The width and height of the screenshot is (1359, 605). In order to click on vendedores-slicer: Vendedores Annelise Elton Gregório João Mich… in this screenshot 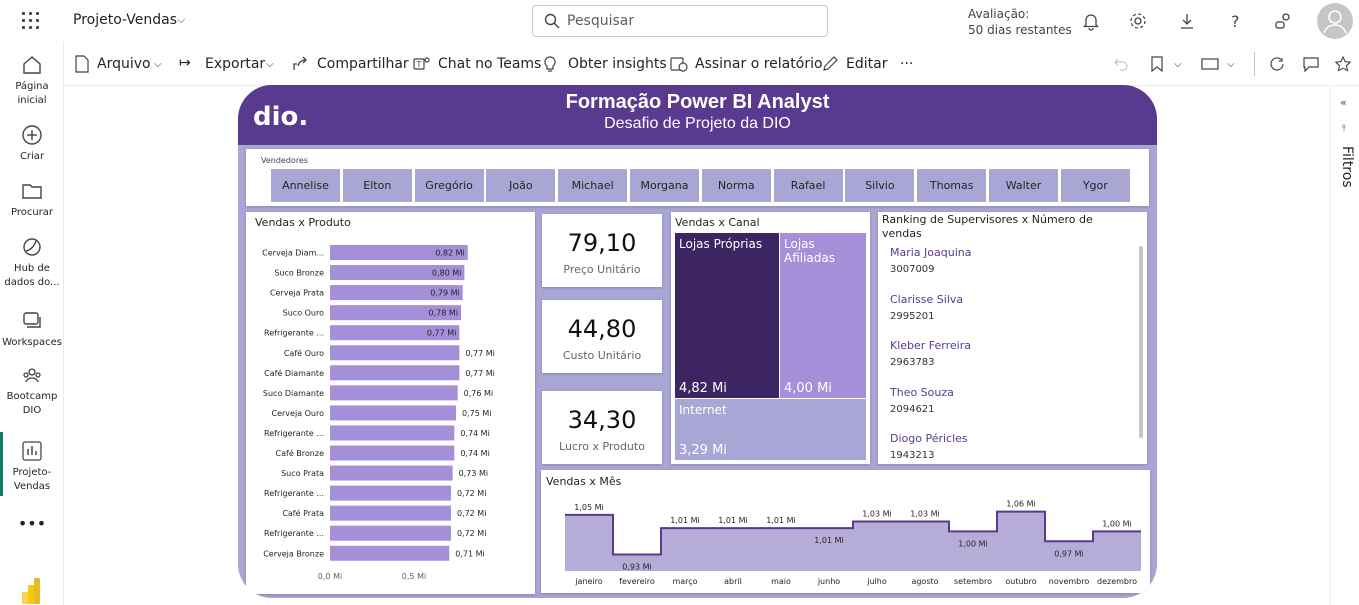, I will do `click(697, 177)`.